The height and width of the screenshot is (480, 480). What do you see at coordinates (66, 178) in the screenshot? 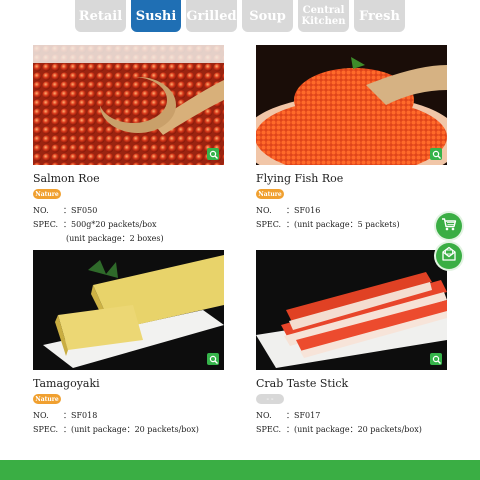
I see `product-name: Salmon Roe` at bounding box center [66, 178].